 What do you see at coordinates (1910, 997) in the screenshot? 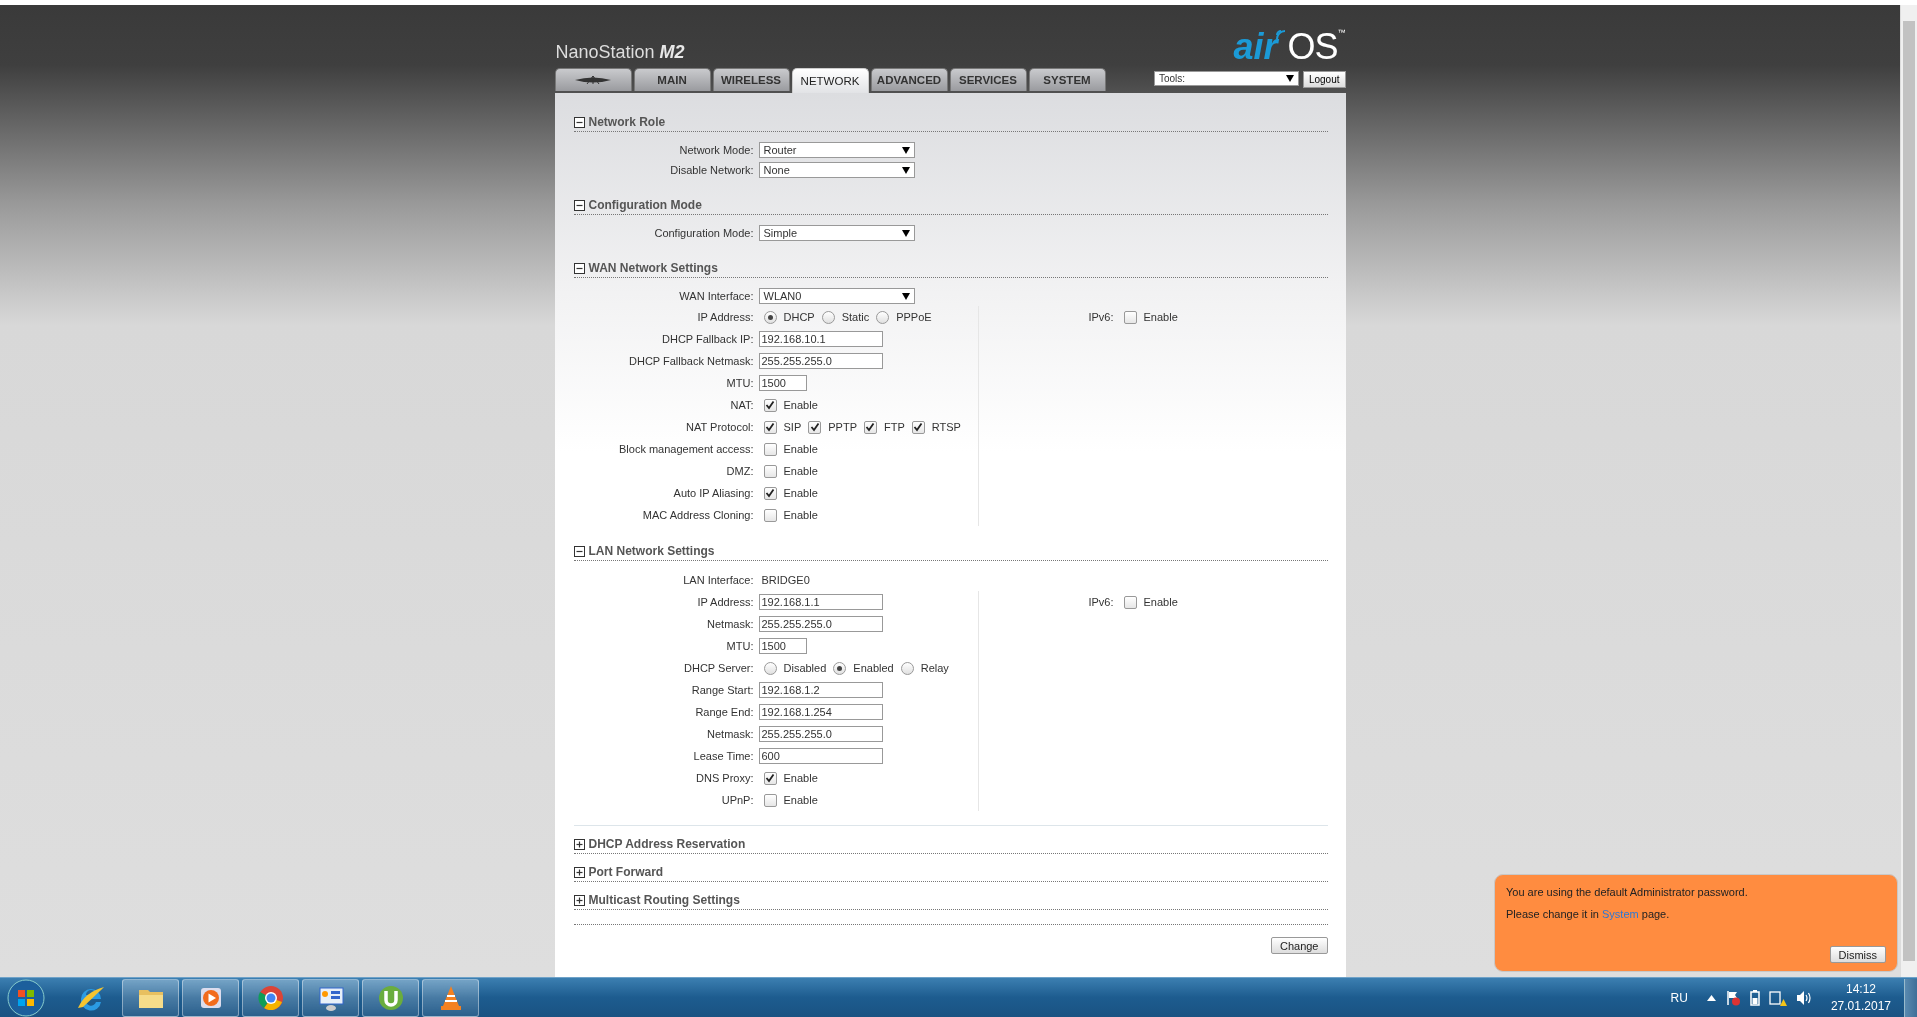
I see `show-desktop-button` at bounding box center [1910, 997].